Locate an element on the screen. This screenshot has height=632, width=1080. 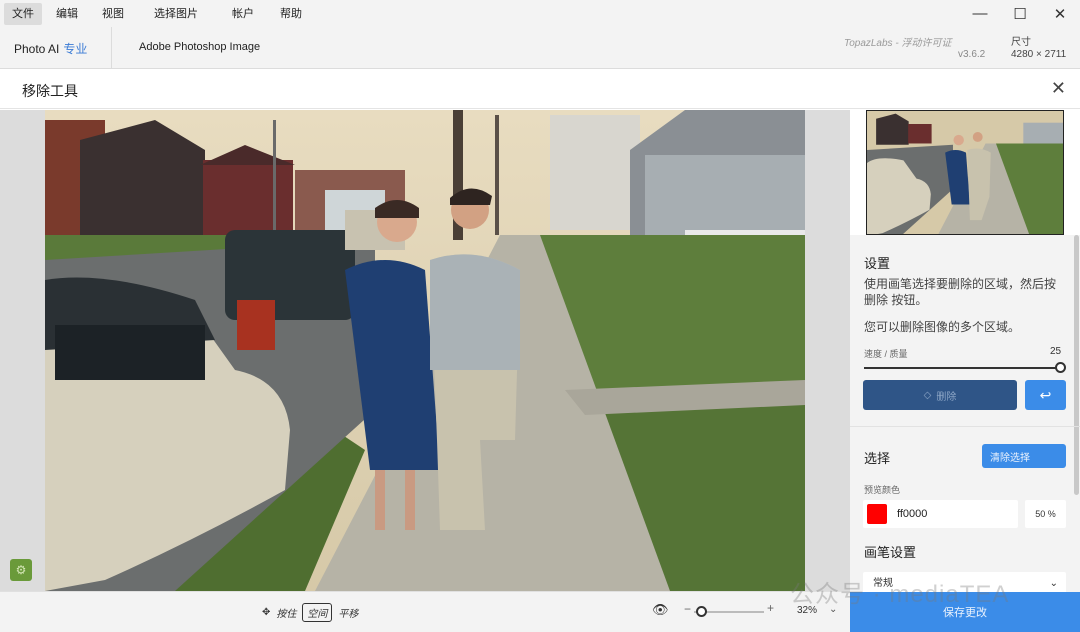
undo-icon: ↩ is located at coordinates (1045, 394).